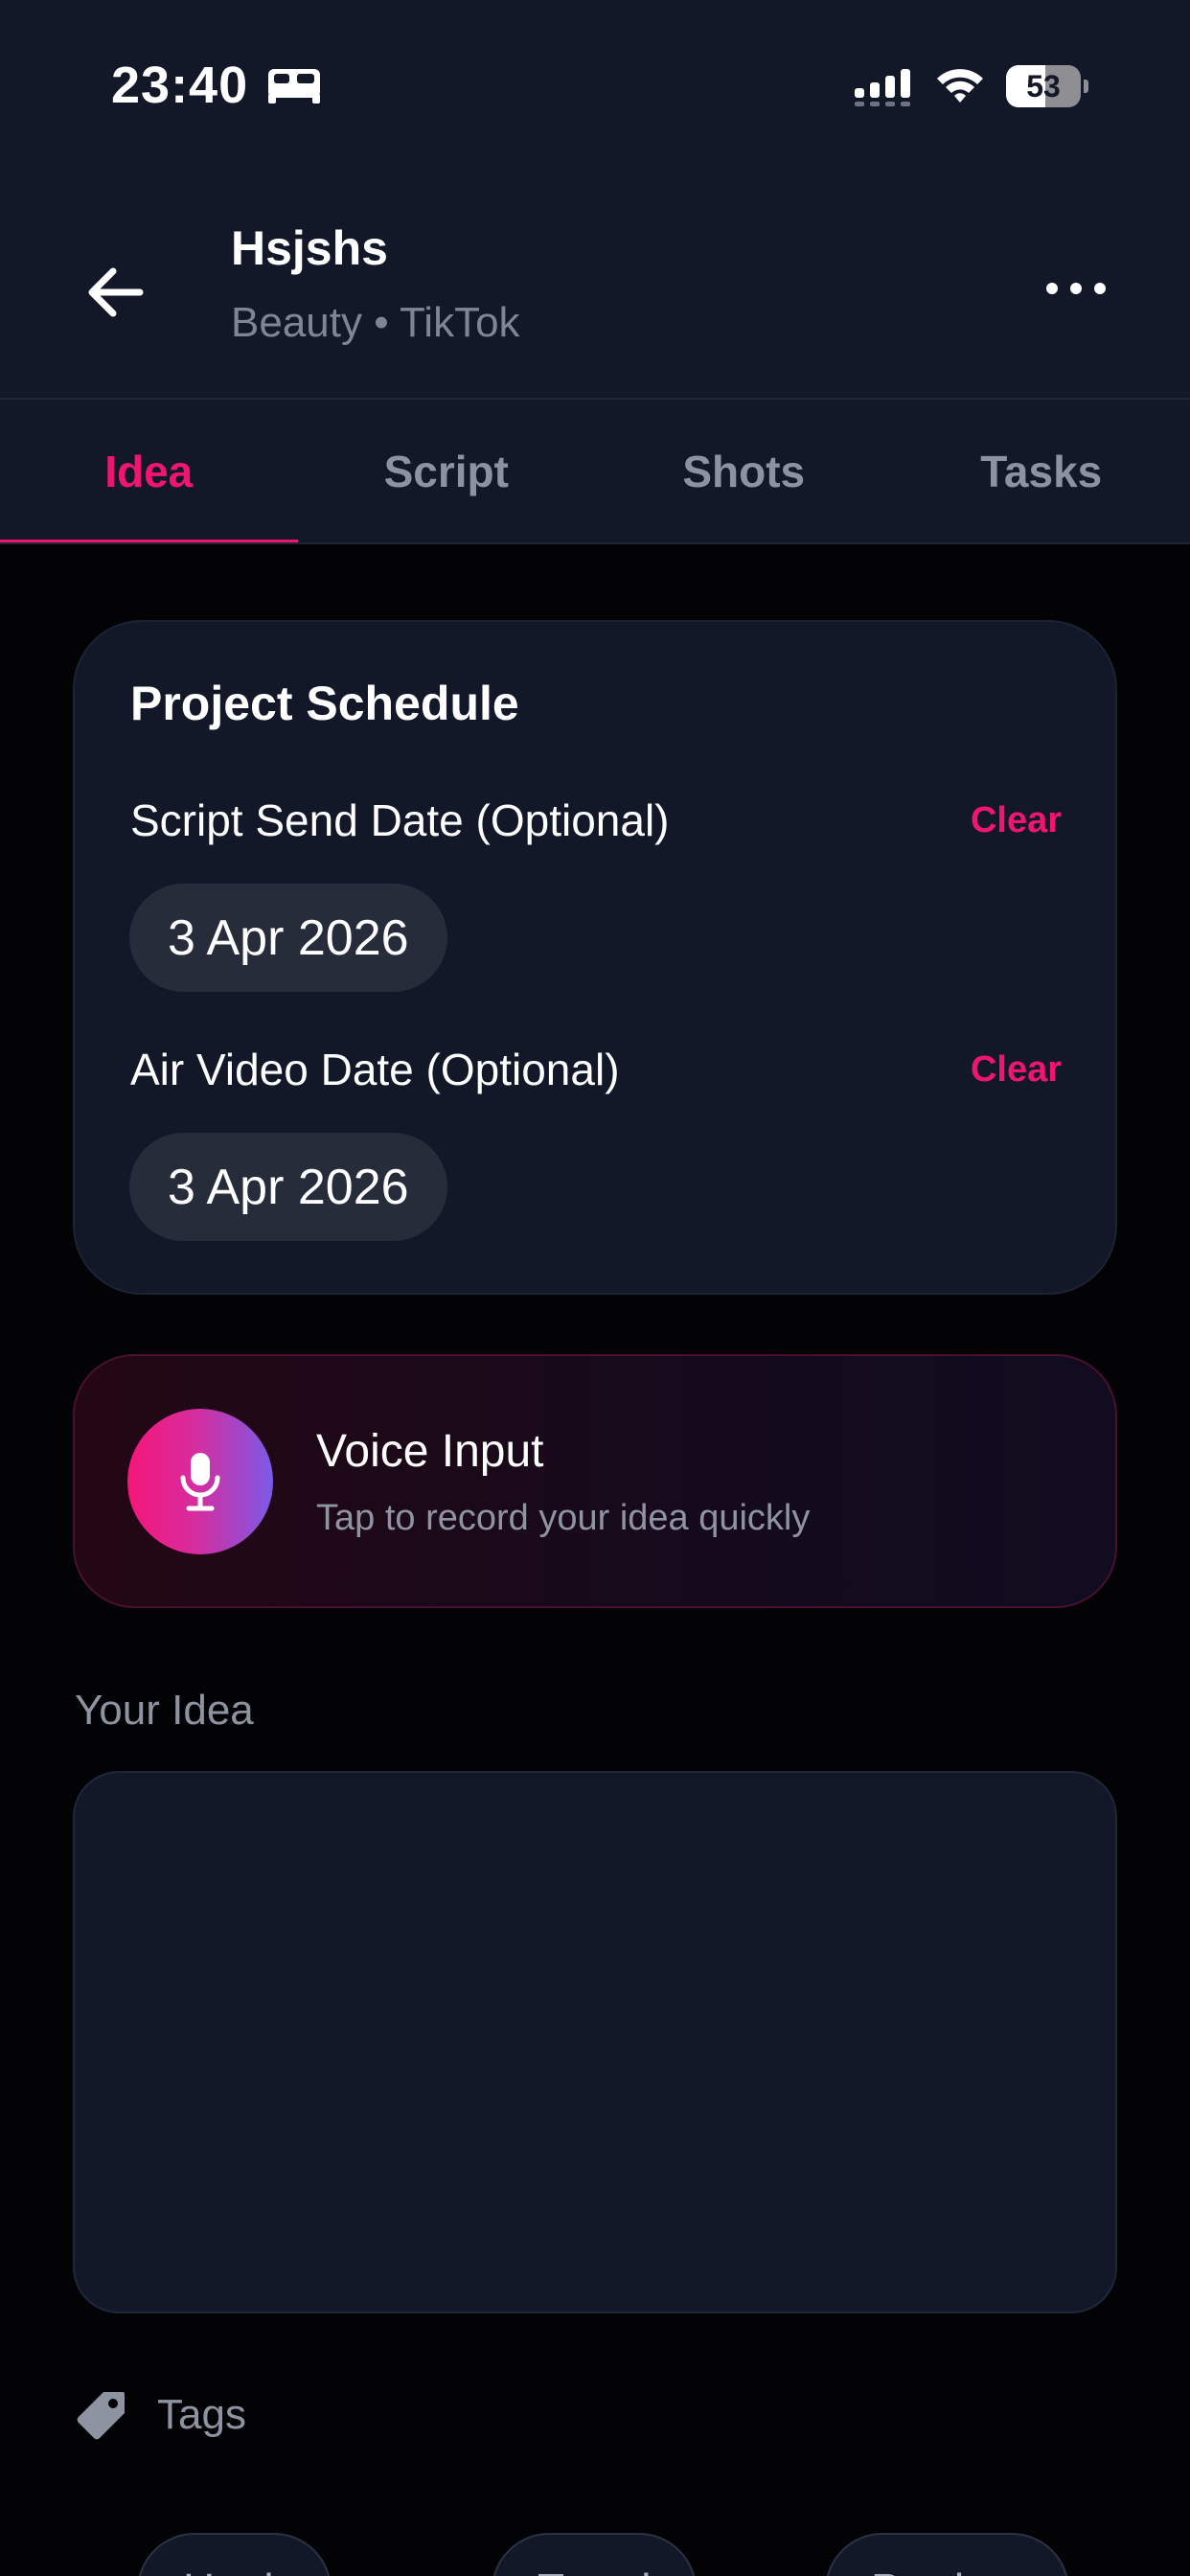 This screenshot has width=1190, height=2576. What do you see at coordinates (180, 85) in the screenshot?
I see `status-time: 23:40` at bounding box center [180, 85].